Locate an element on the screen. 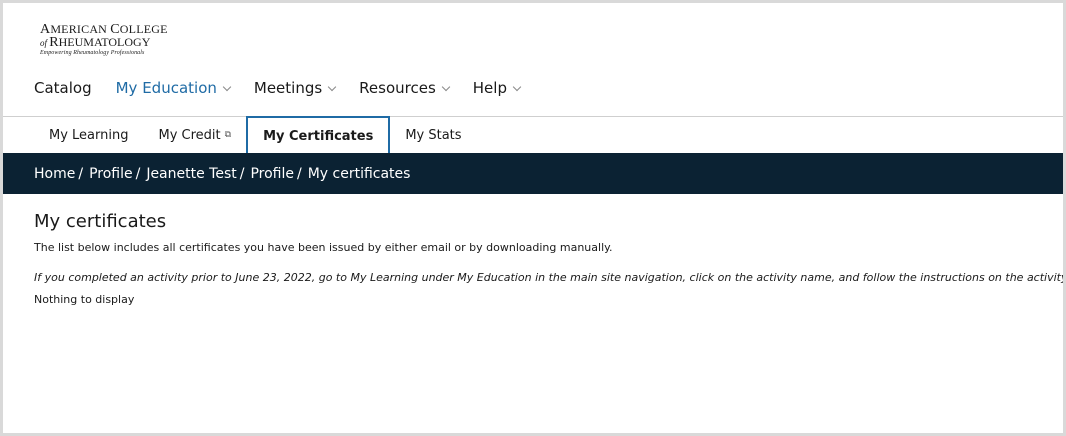 Image resolution: width=1066 pixels, height=436 pixels. tab-my-credit: My Credit ⧉ is located at coordinates (194, 135).